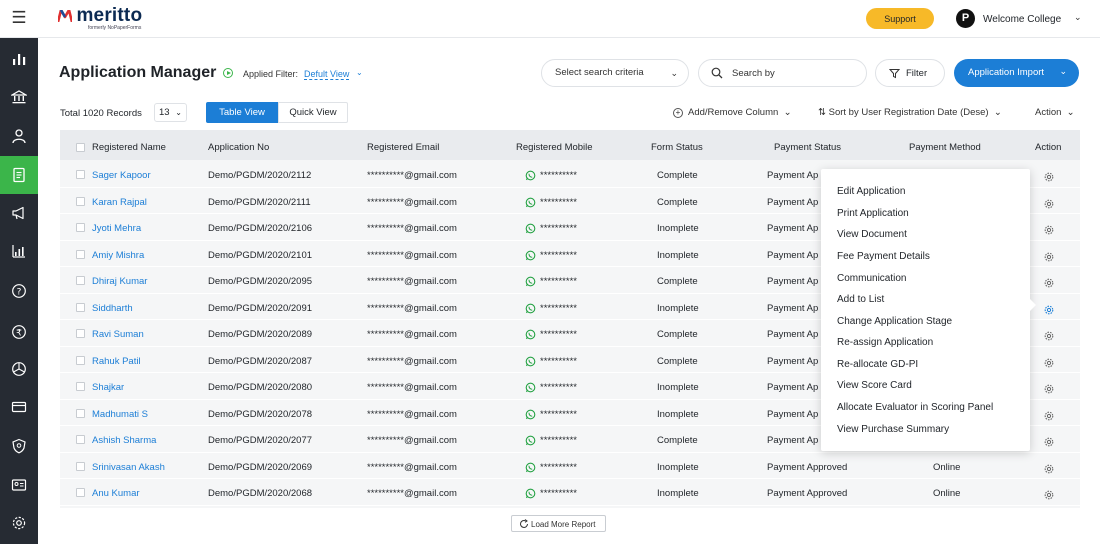 The width and height of the screenshot is (1100, 544). I want to click on menu-item-edit-application: Edit Application, so click(871, 191).